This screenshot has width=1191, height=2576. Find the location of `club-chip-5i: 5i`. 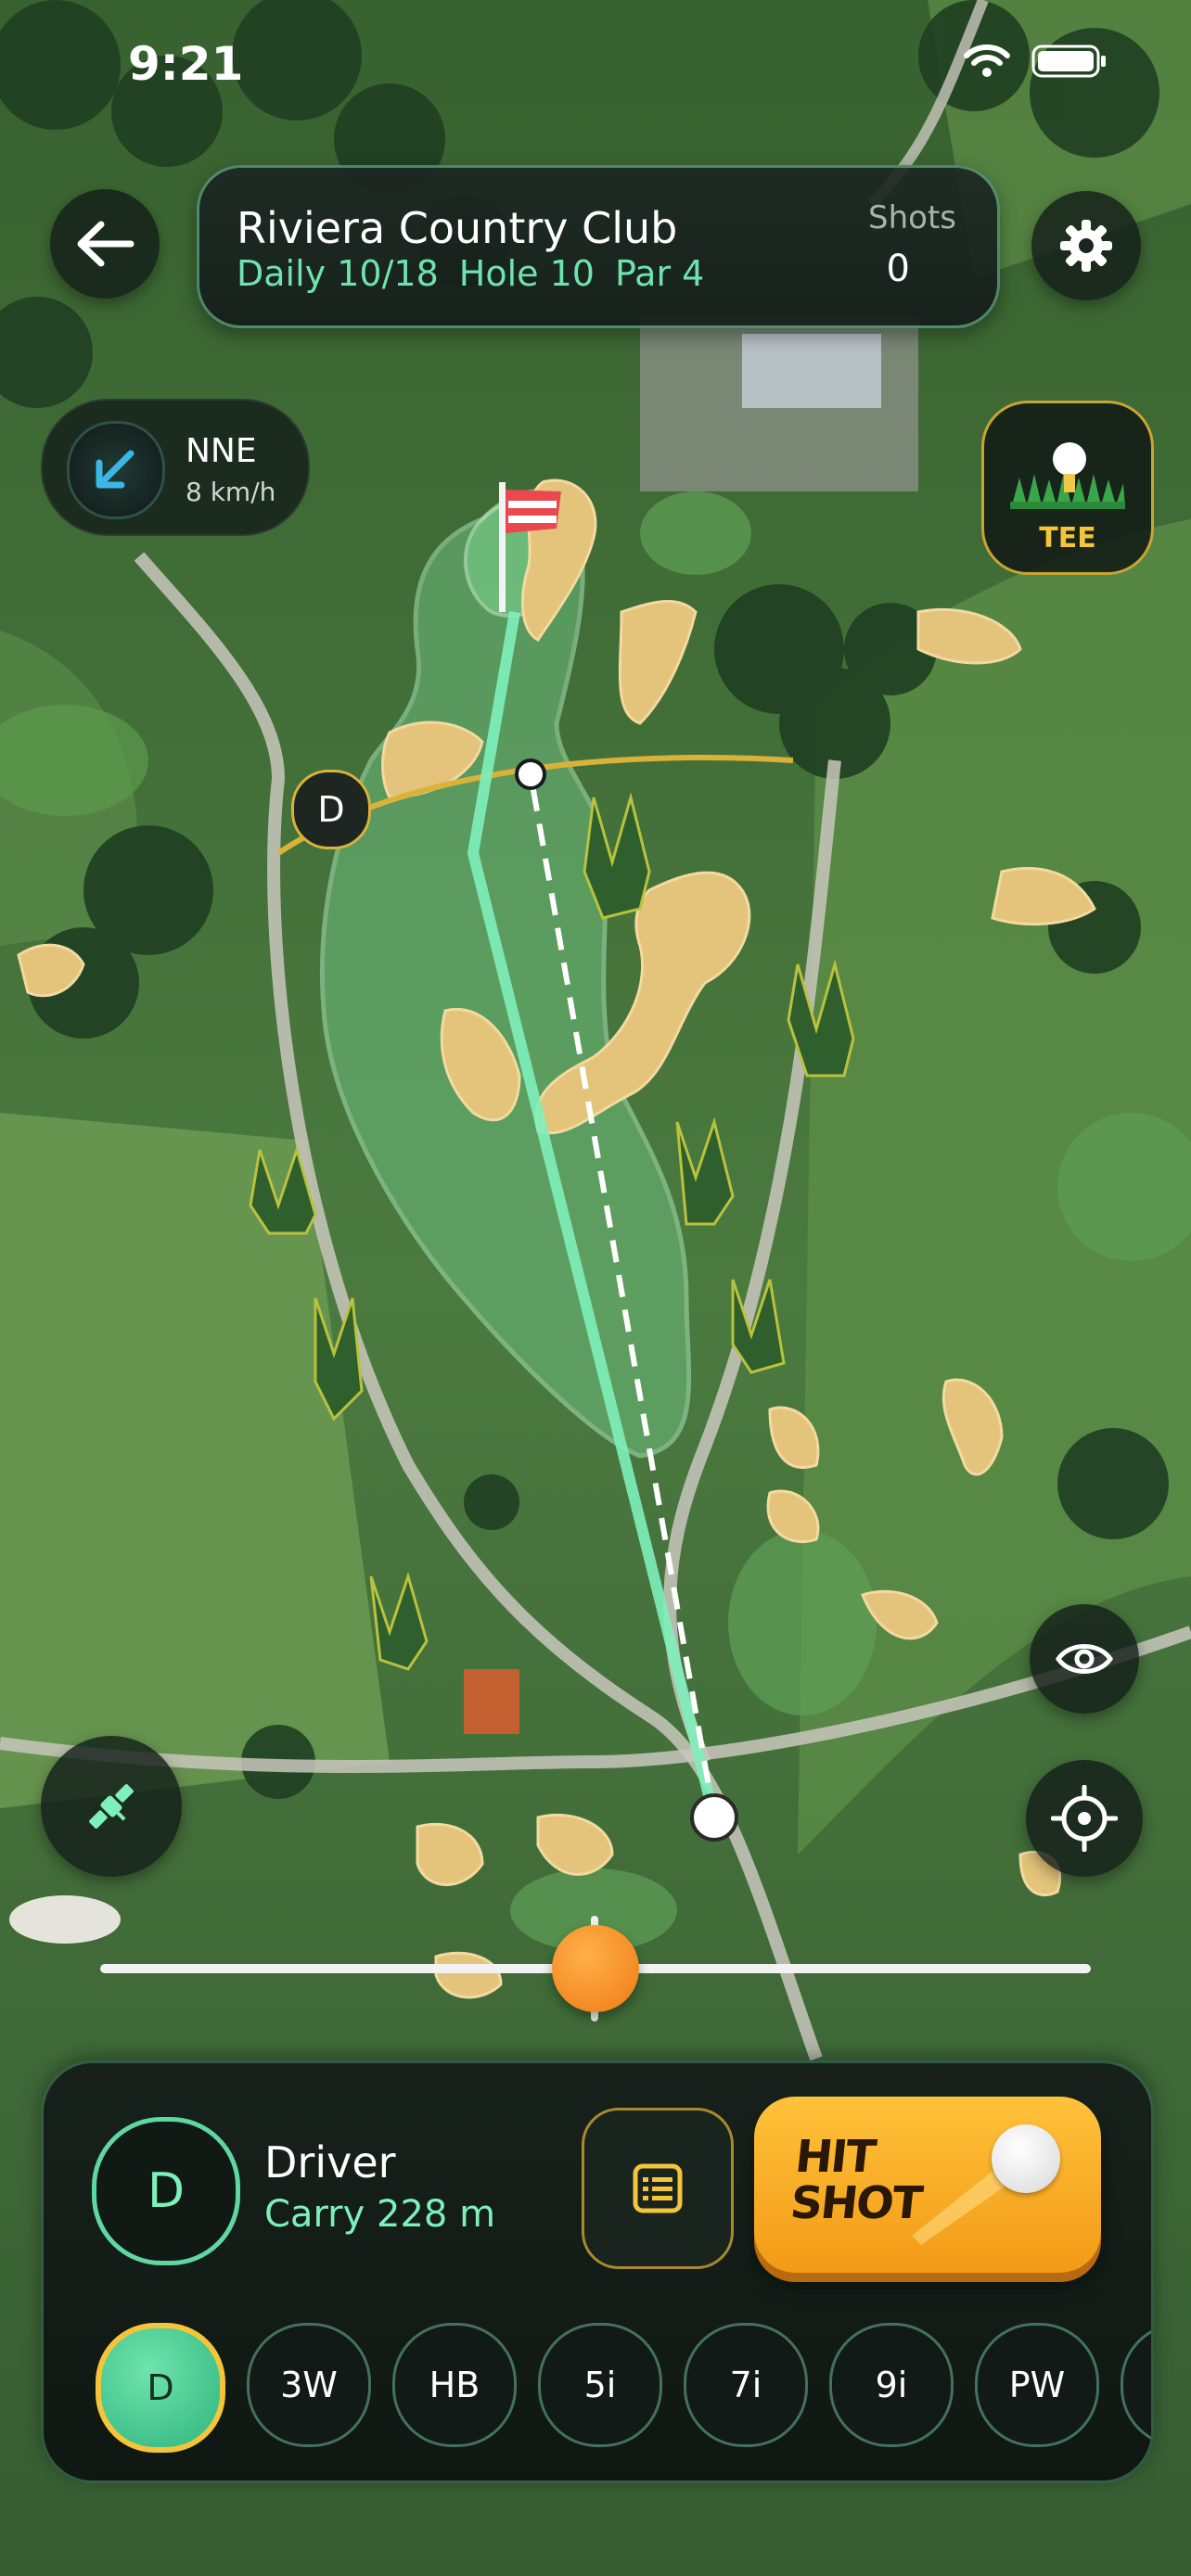

club-chip-5i: 5i is located at coordinates (600, 2385).